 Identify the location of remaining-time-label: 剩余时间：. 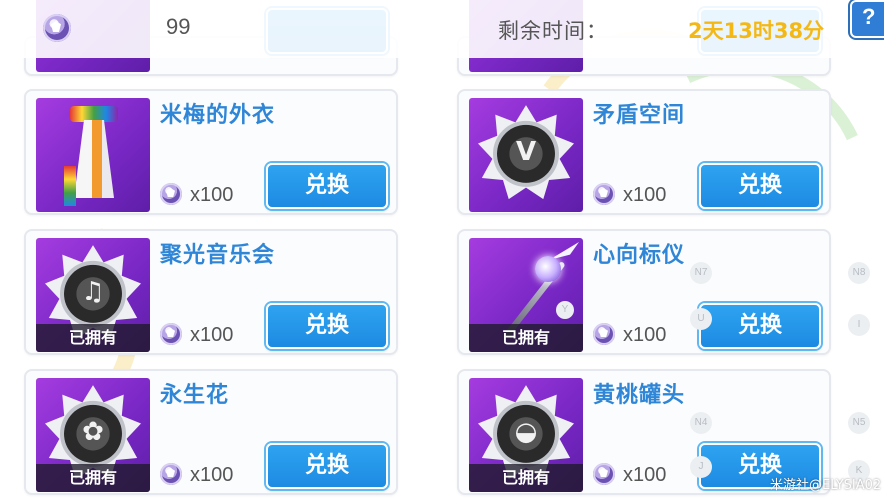
(553, 31).